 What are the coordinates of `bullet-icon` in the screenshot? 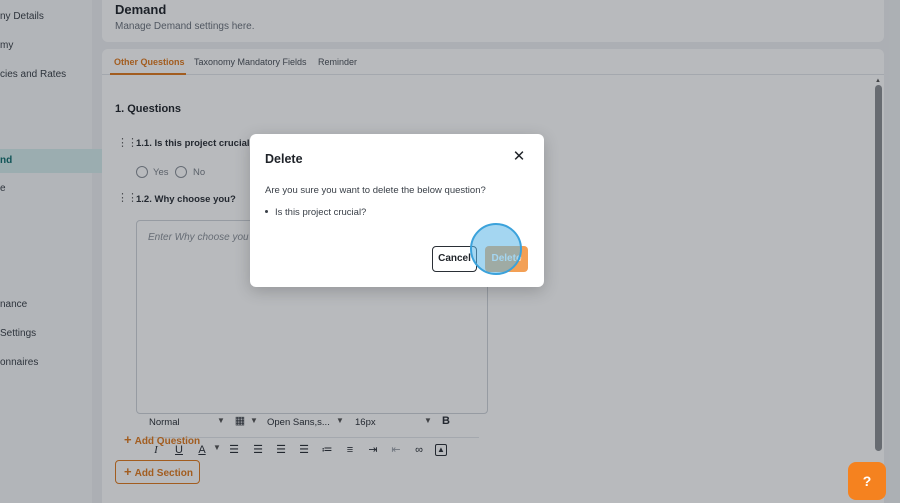 It's located at (266, 211).